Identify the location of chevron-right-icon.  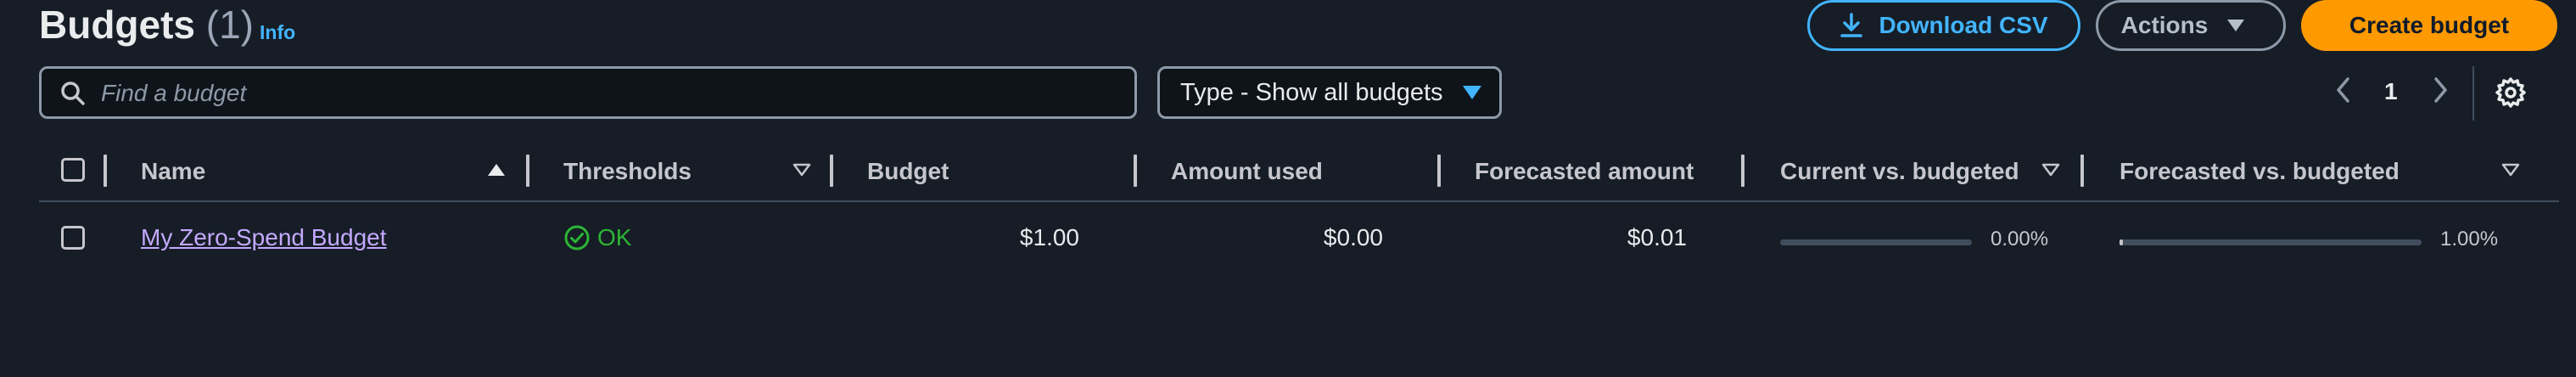
(2440, 90).